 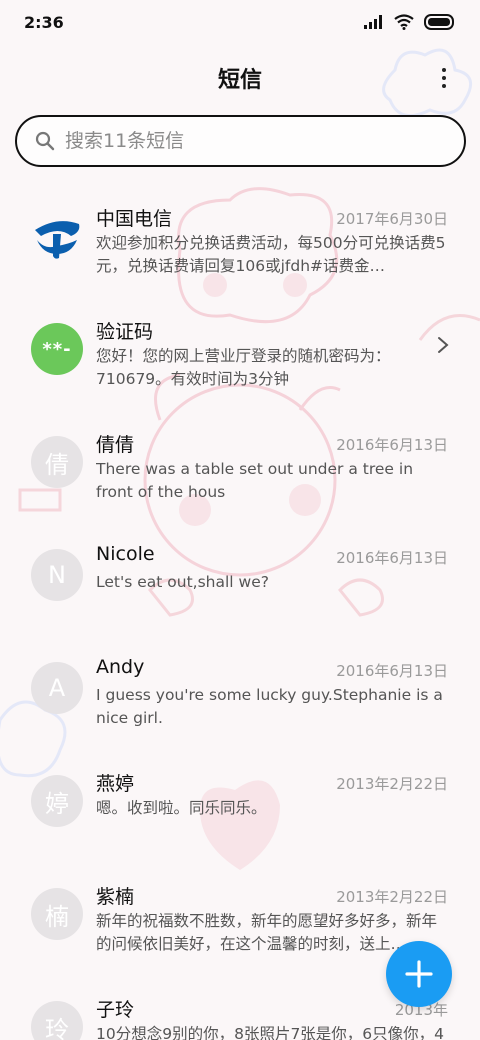 What do you see at coordinates (57, 349) in the screenshot?
I see `avatar: **-` at bounding box center [57, 349].